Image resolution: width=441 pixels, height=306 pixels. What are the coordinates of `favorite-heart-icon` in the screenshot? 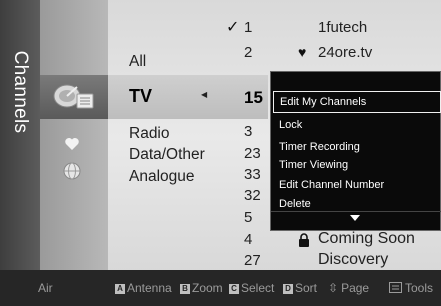 It's located at (72, 144).